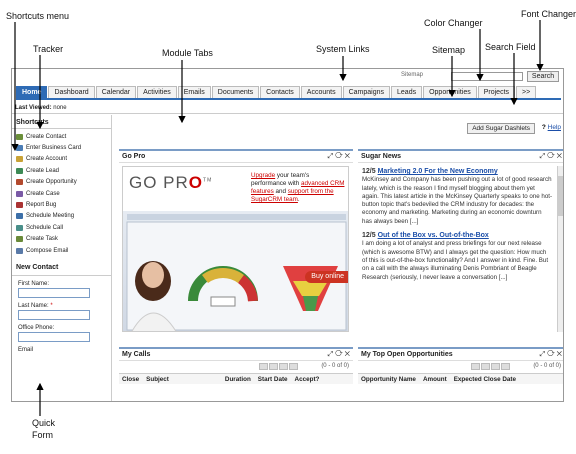 The image size is (576, 454). I want to click on tab-documents: Documents, so click(235, 92).